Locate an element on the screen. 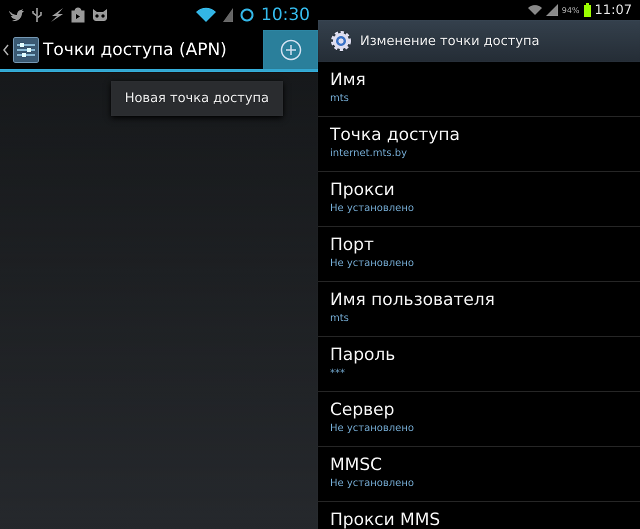 Image resolution: width=640 pixels, height=529 pixels. setting-row: Точка доступа internet.mts.by is located at coordinates (479, 144).